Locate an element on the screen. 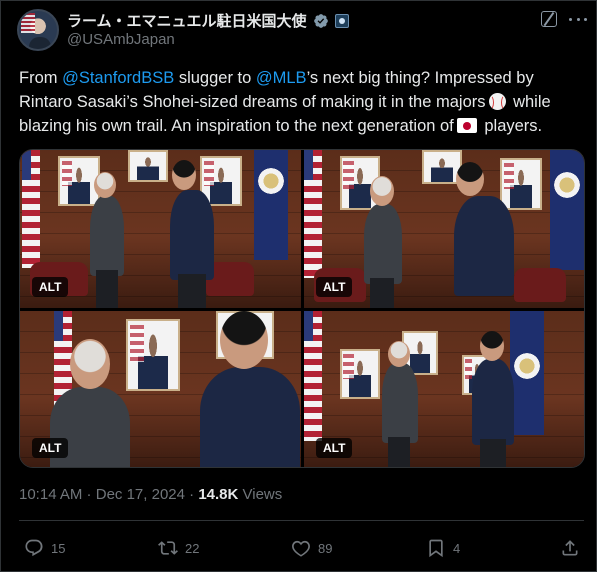 This screenshot has height=572, width=597. repost-button: 22 is located at coordinates (178, 548).